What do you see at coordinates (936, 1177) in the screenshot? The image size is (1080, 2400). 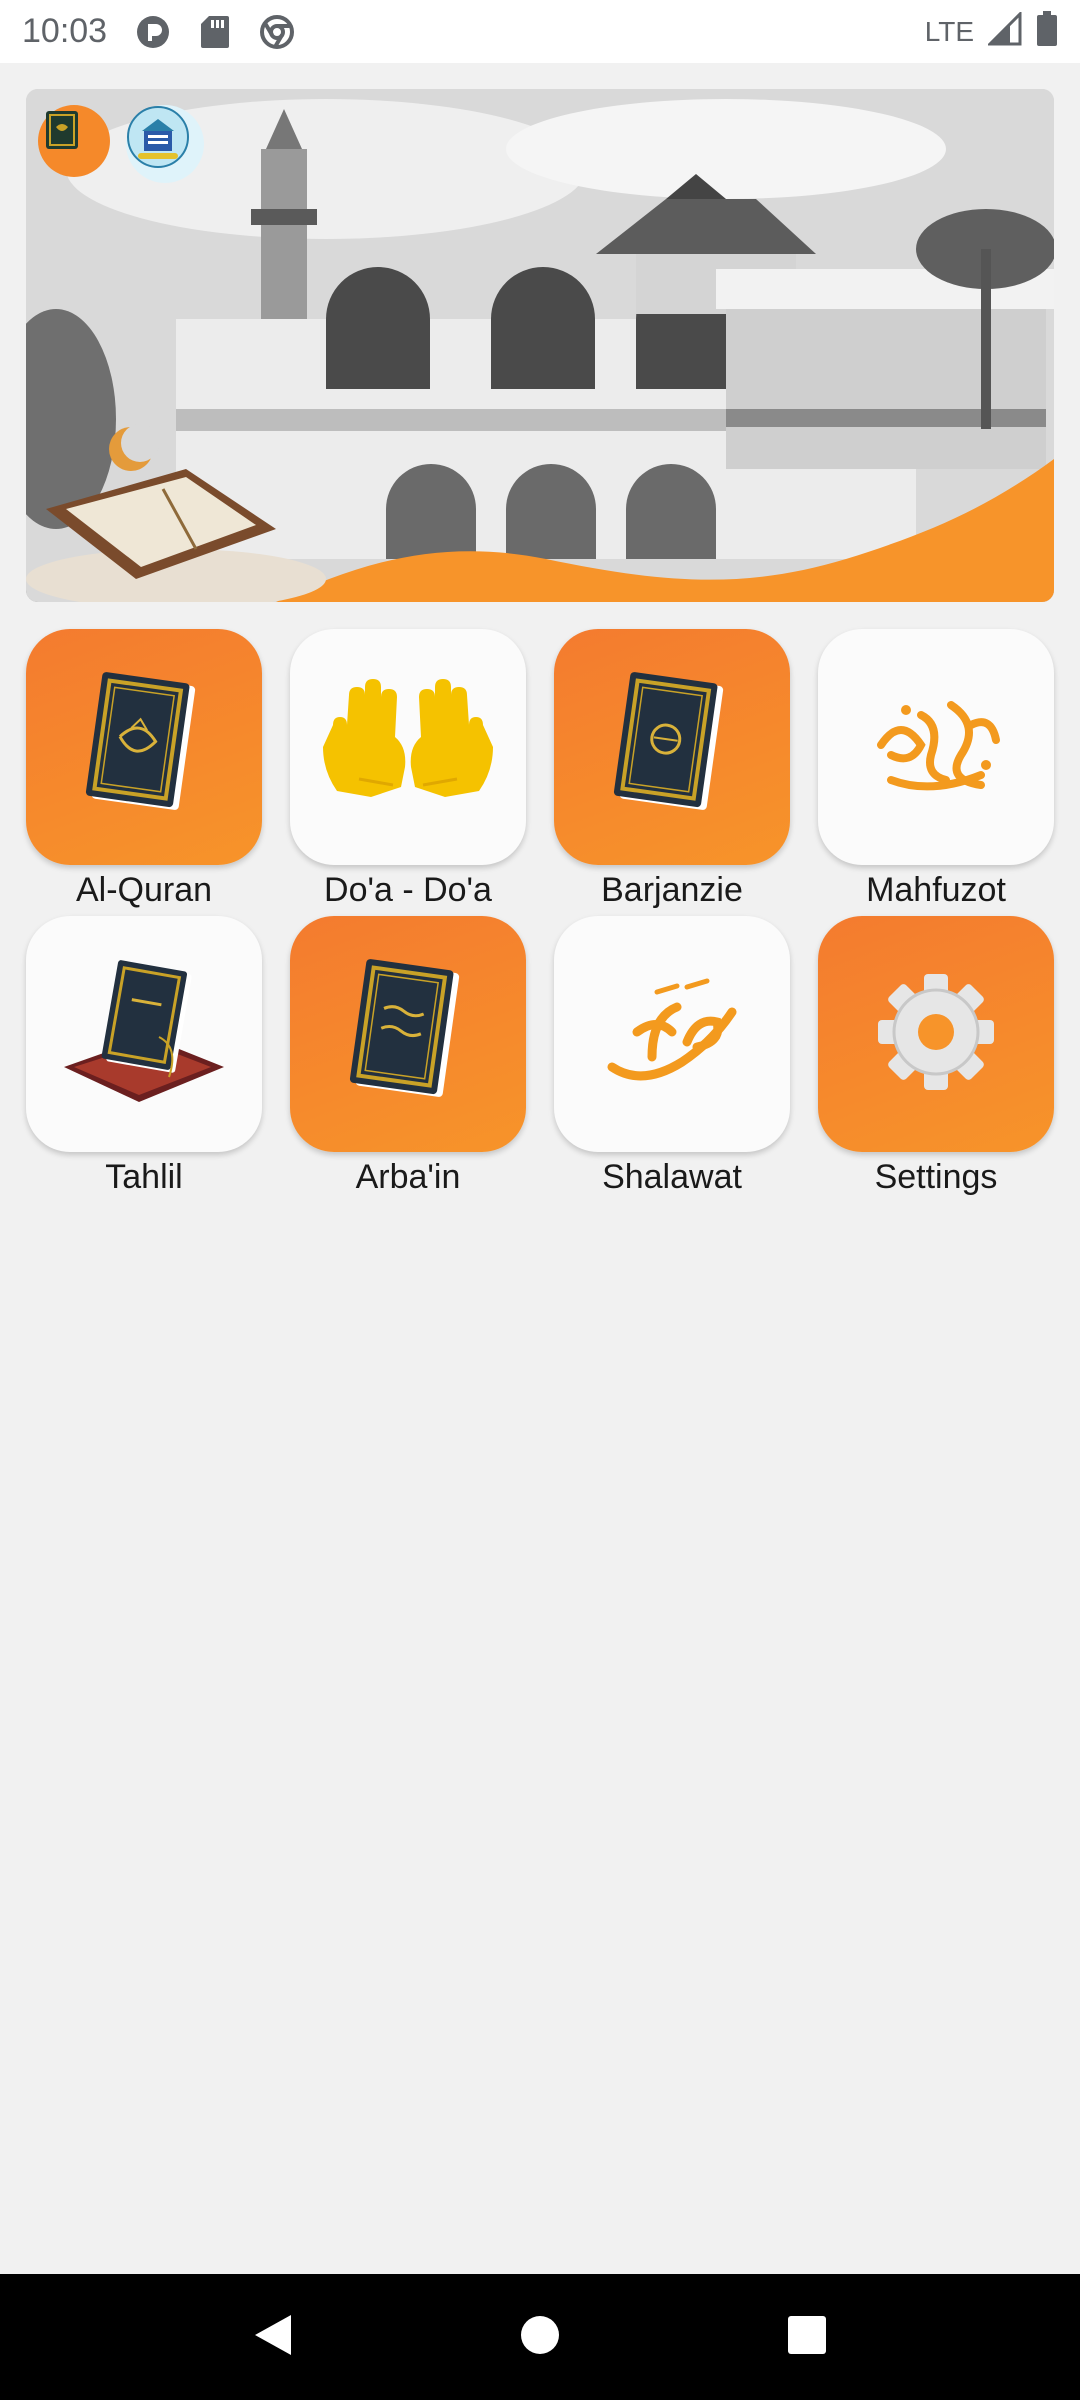 I see `menu-label: Settings` at bounding box center [936, 1177].